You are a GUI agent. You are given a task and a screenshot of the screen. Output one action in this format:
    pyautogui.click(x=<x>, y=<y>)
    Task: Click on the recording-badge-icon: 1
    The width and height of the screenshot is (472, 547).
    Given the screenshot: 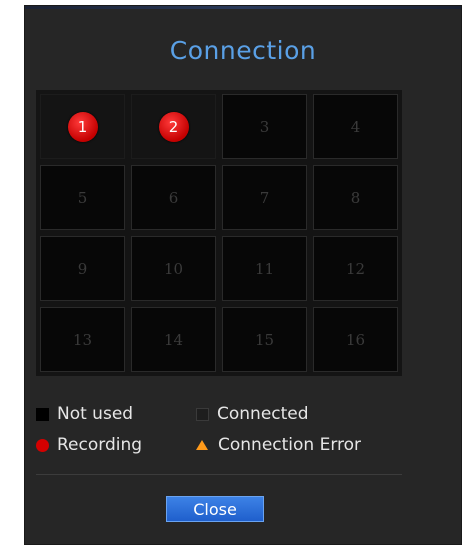 What is the action you would take?
    pyautogui.click(x=82, y=126)
    